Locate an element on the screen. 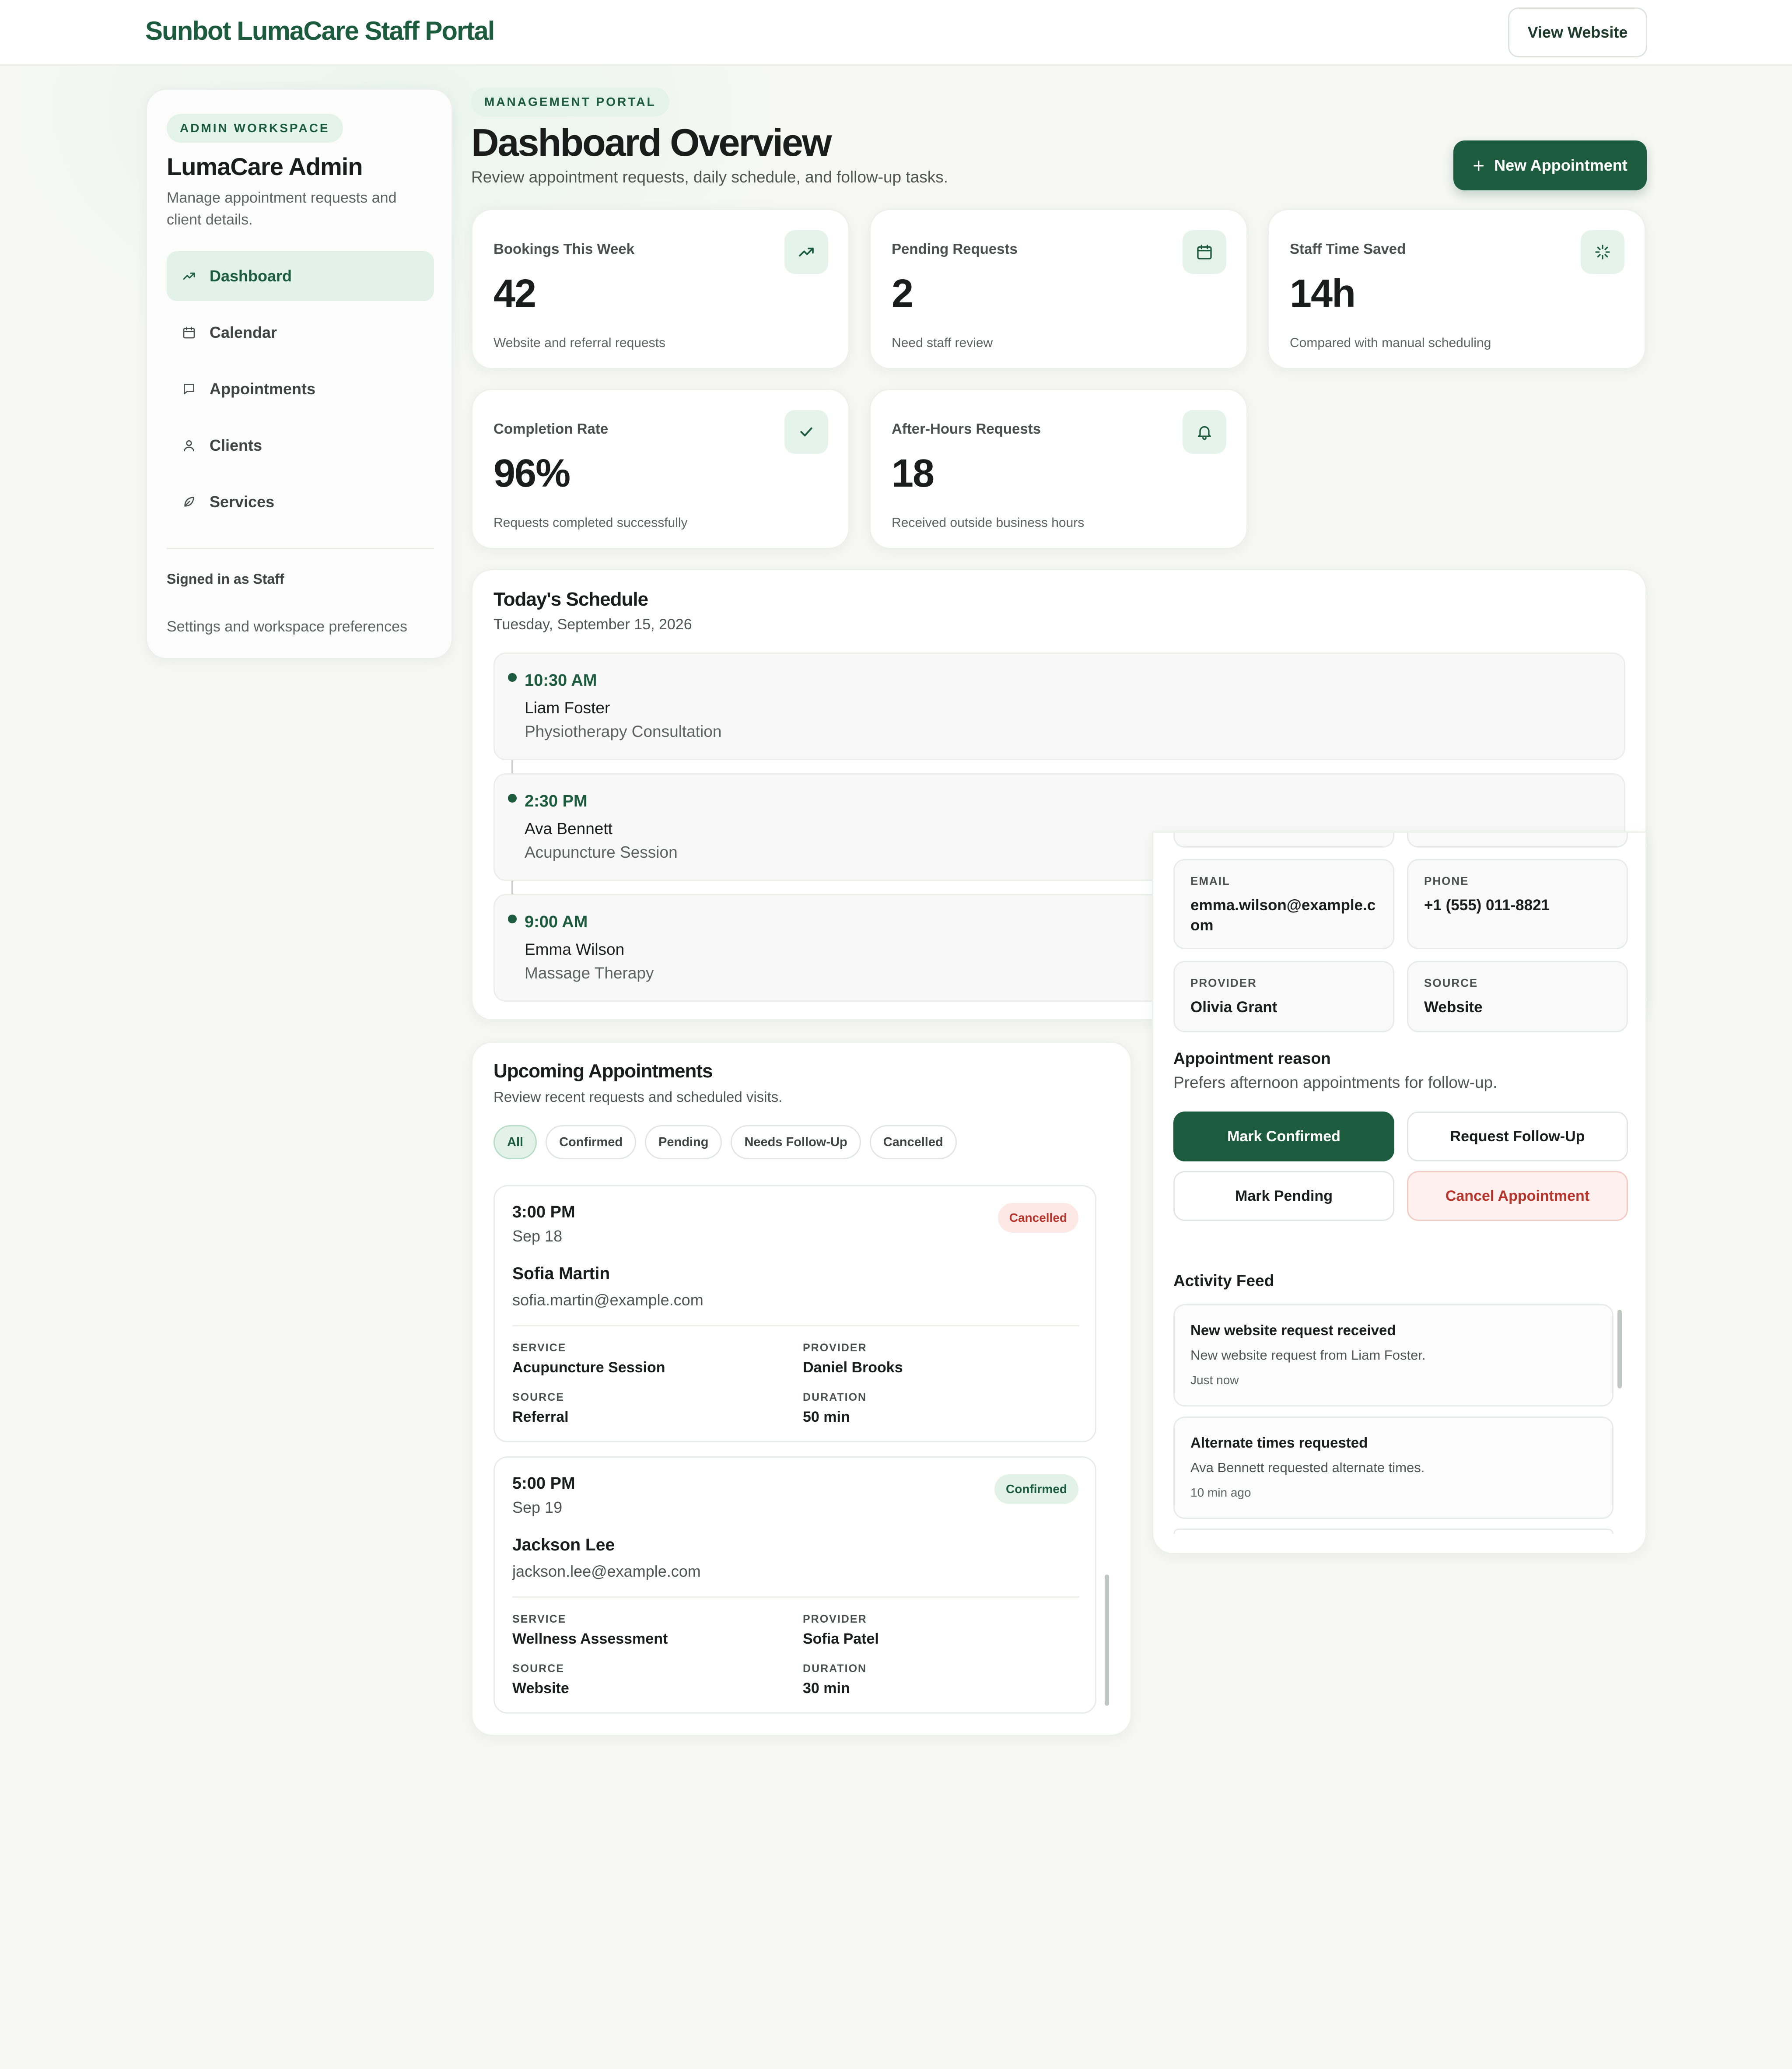  stat-label: Pending Requests is located at coordinates (955, 249).